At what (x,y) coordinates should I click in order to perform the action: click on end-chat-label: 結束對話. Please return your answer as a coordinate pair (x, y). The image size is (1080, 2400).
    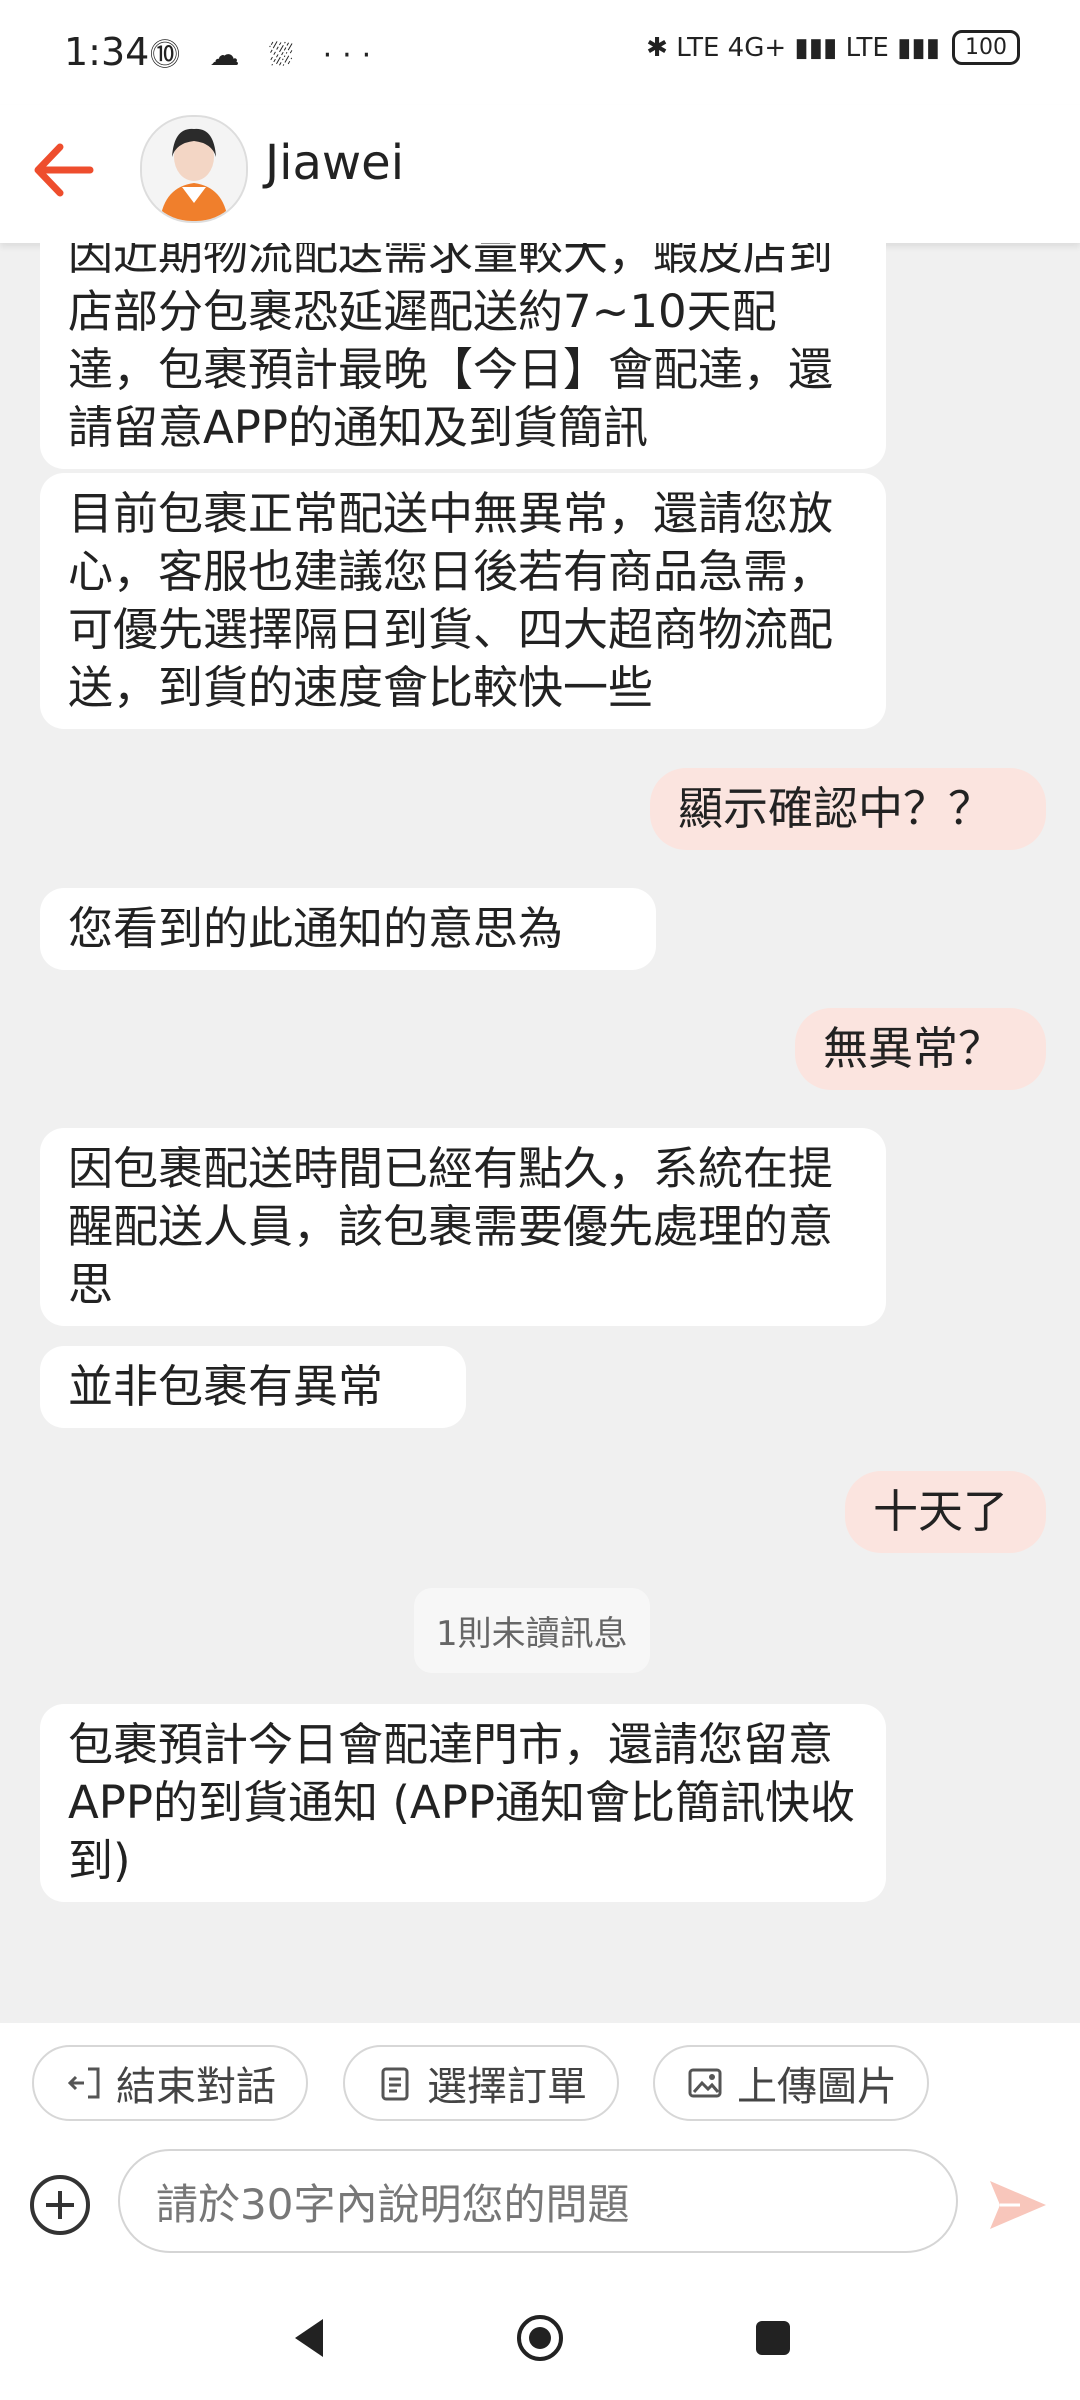
    Looking at the image, I should click on (196, 2087).